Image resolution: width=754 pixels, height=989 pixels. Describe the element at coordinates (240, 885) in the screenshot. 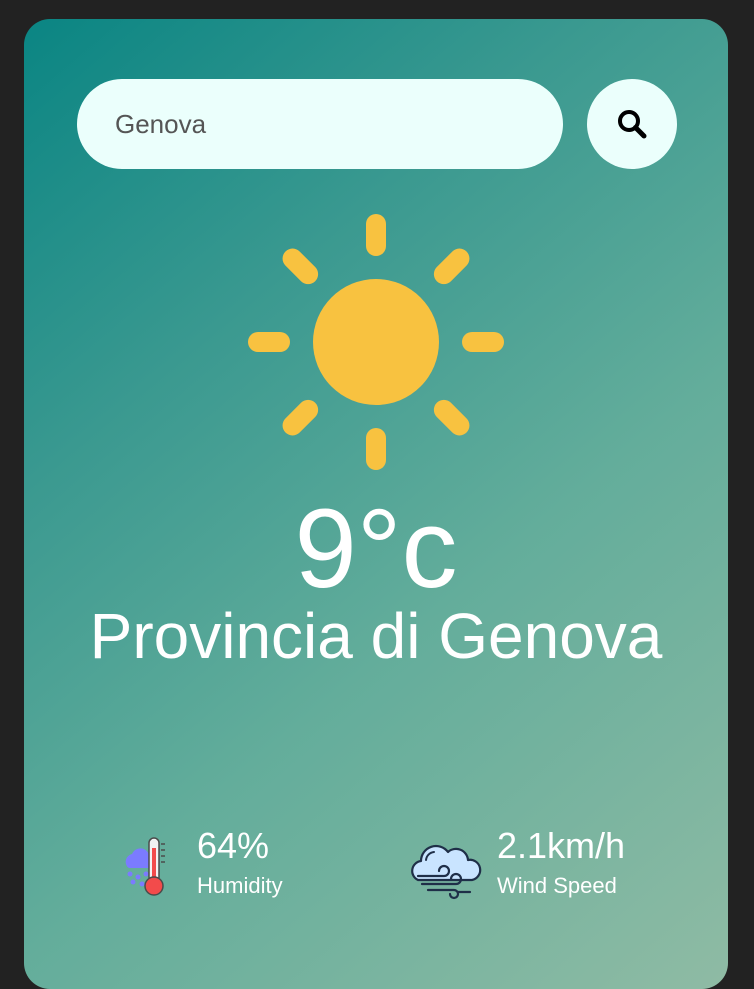

I see `humidity-label: Humidity` at that location.